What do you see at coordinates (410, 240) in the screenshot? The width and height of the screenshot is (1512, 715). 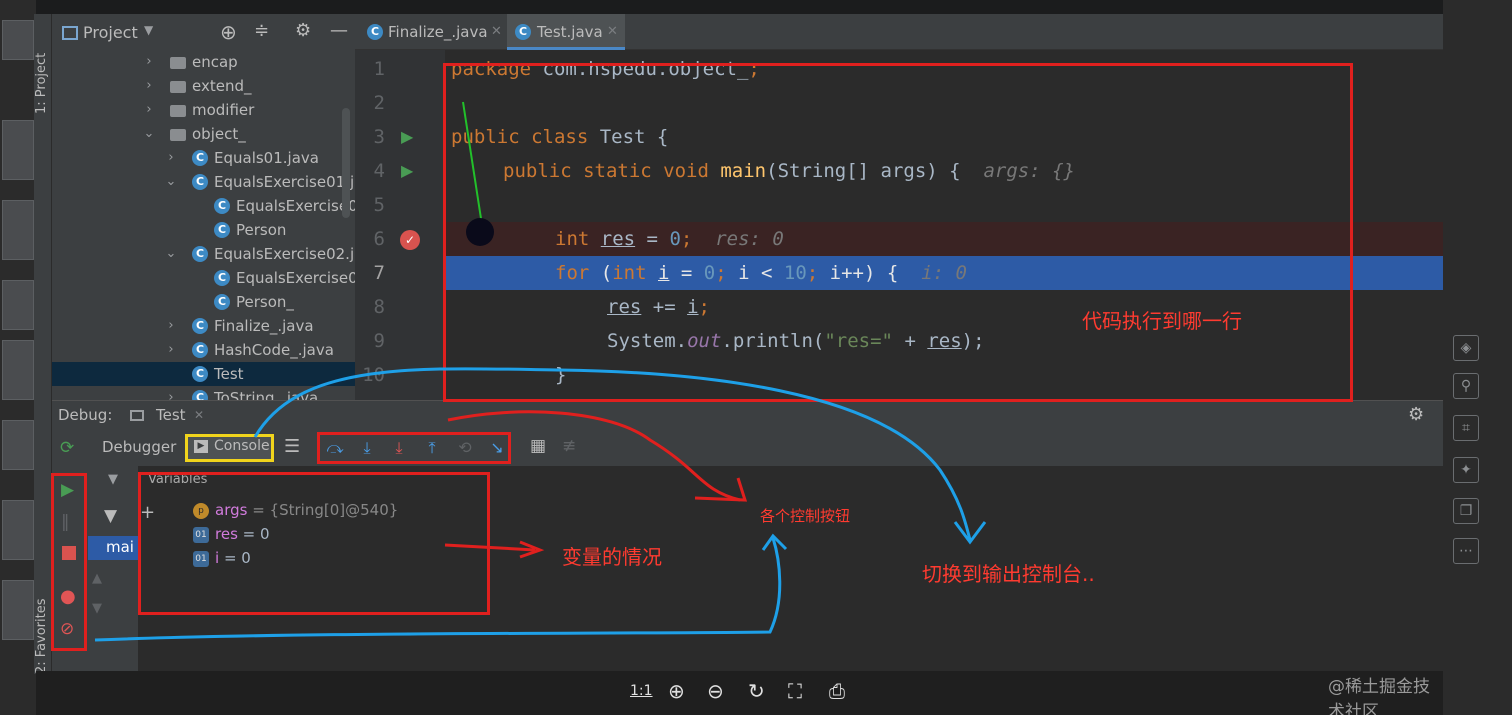 I see `breakpoint-icon: ✓` at bounding box center [410, 240].